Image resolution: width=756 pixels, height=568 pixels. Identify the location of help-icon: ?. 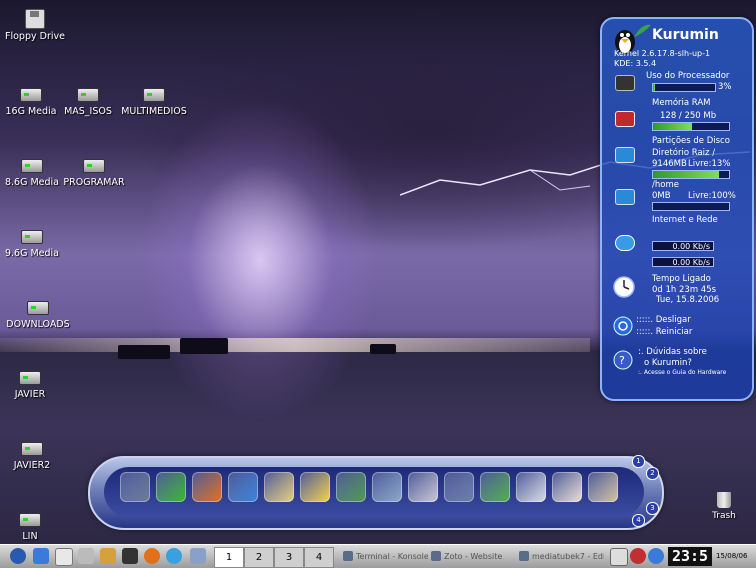
(623, 360).